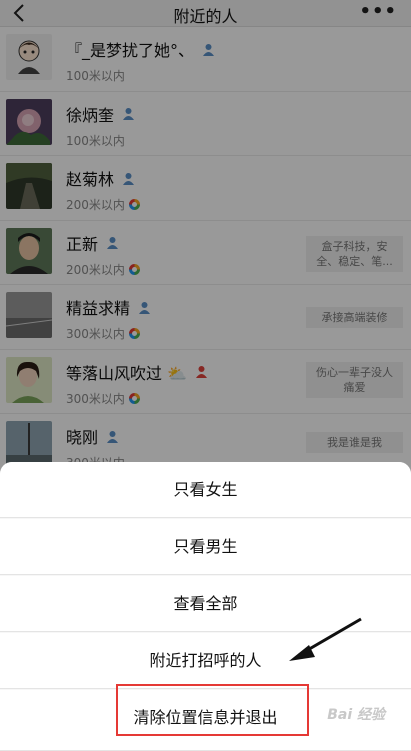 This screenshot has width=411, height=751. I want to click on watermark: Bai 经验, so click(356, 715).